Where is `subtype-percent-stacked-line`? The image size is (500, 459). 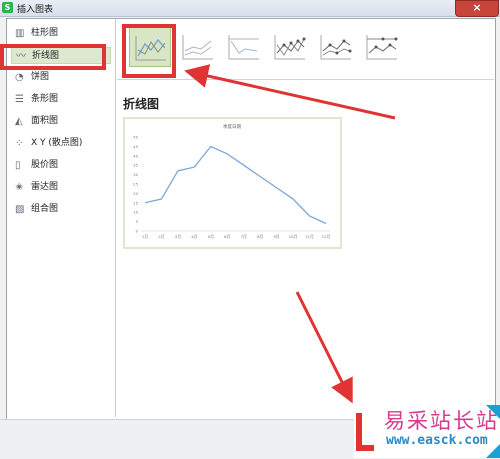 subtype-percent-stacked-line is located at coordinates (244, 47).